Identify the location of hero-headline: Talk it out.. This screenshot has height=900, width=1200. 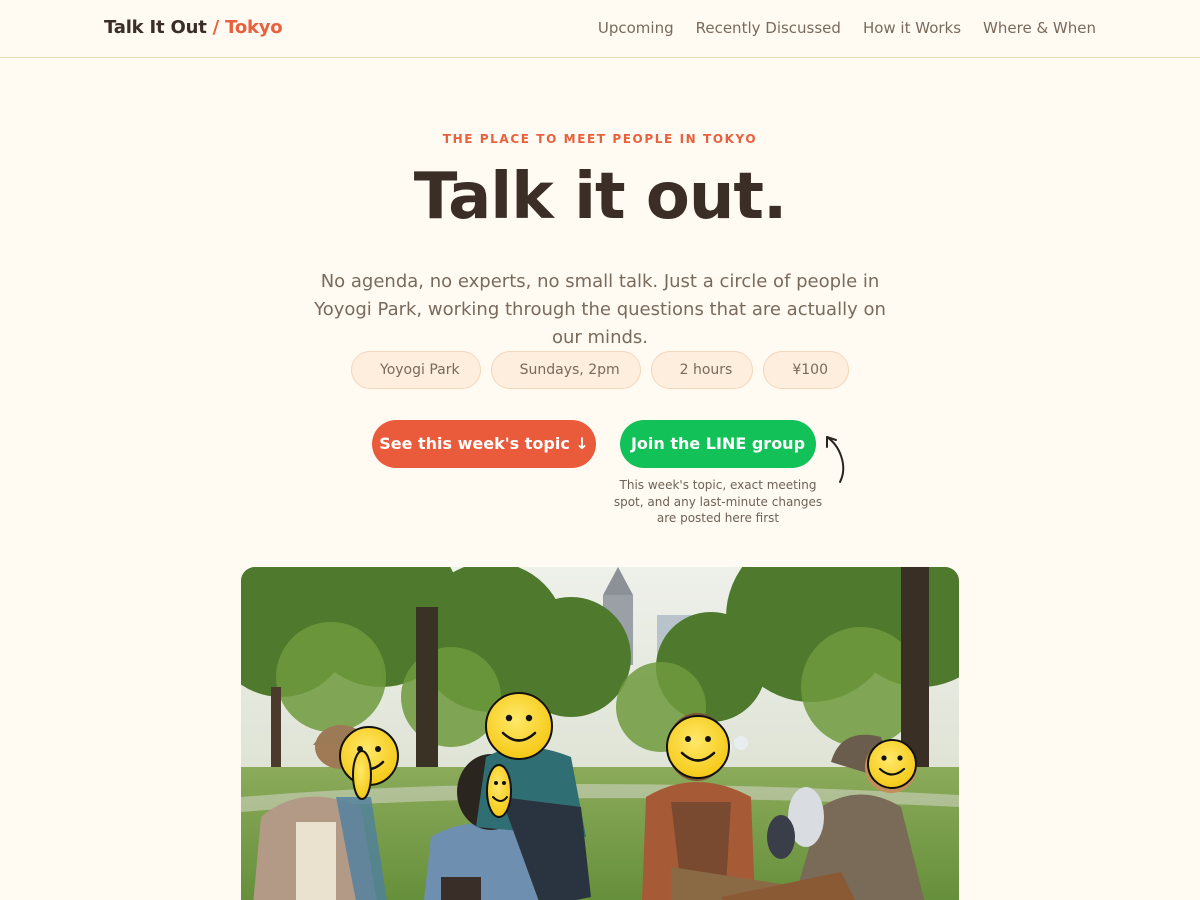
(600, 197).